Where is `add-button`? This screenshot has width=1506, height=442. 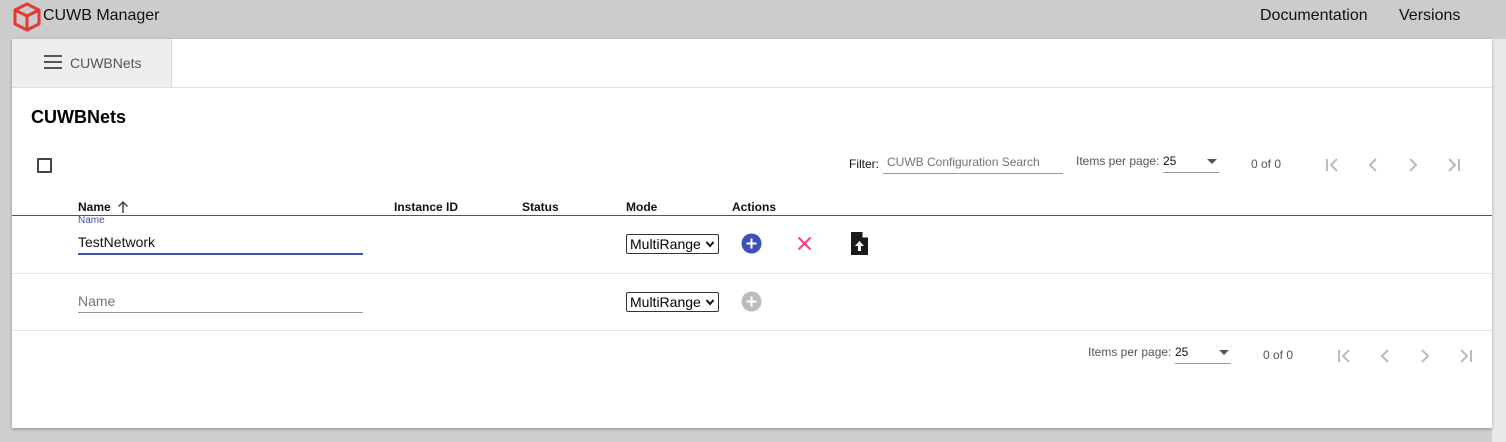
add-button is located at coordinates (751, 243).